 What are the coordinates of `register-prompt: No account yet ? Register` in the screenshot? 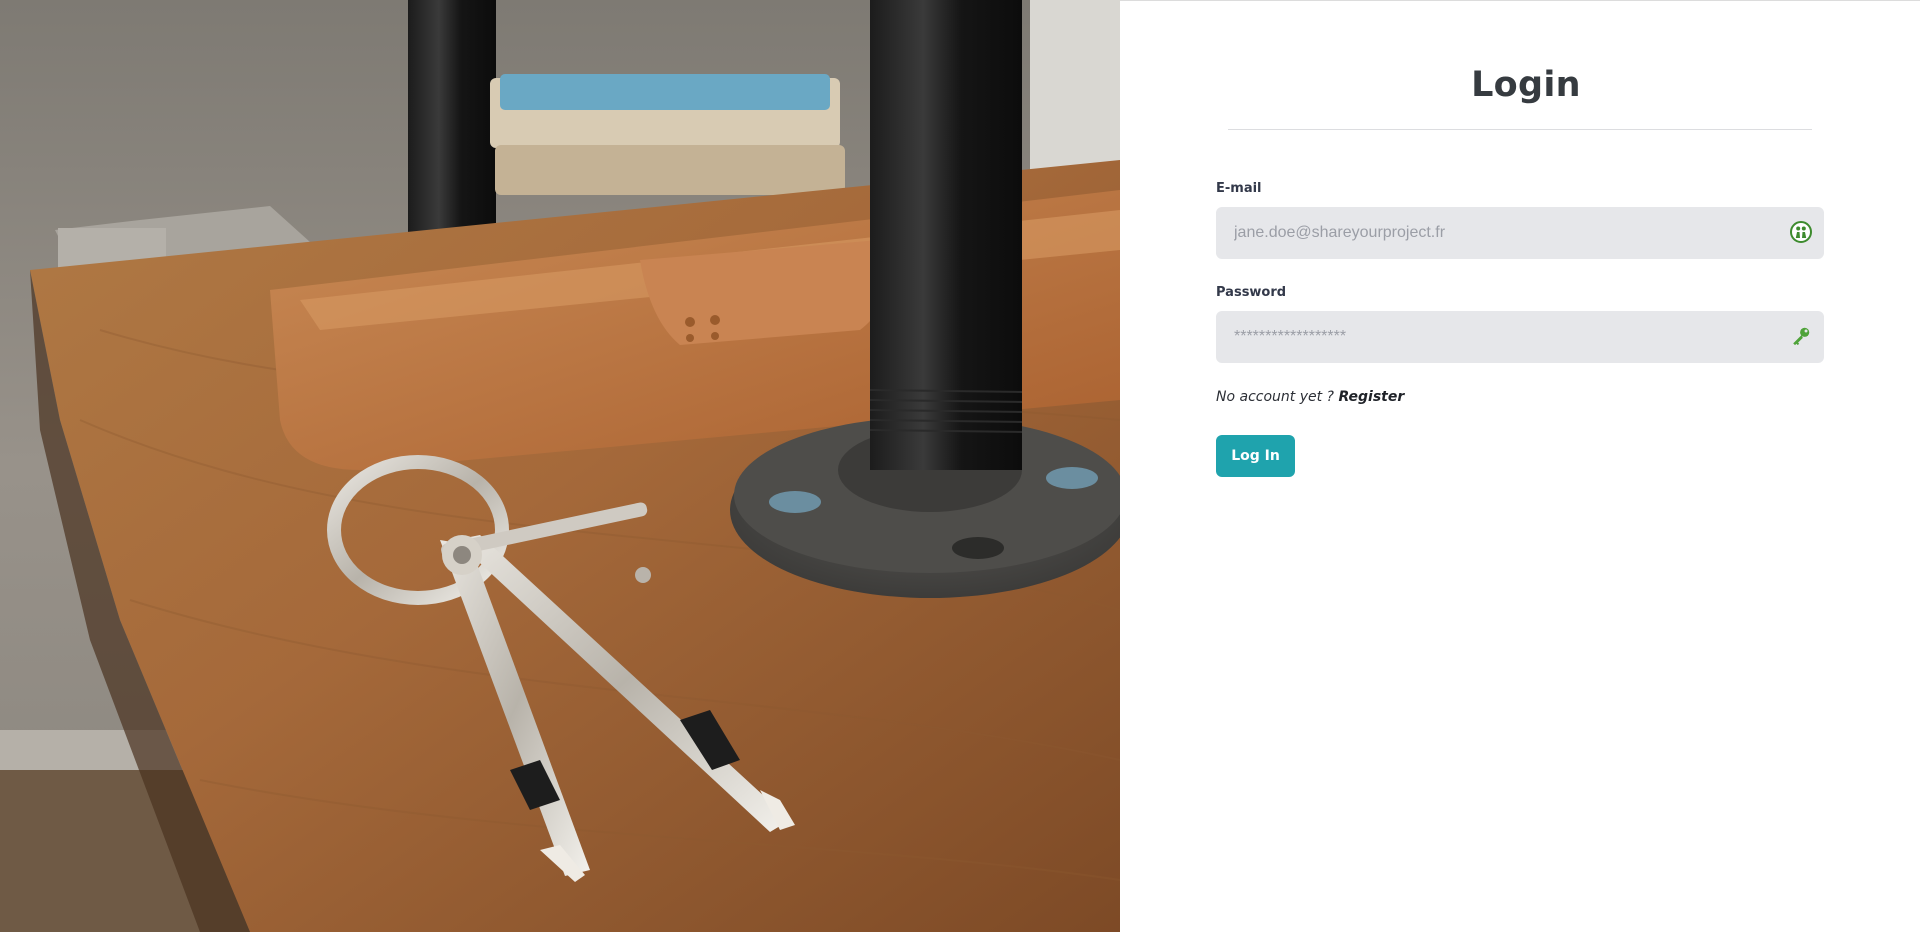 It's located at (1310, 397).